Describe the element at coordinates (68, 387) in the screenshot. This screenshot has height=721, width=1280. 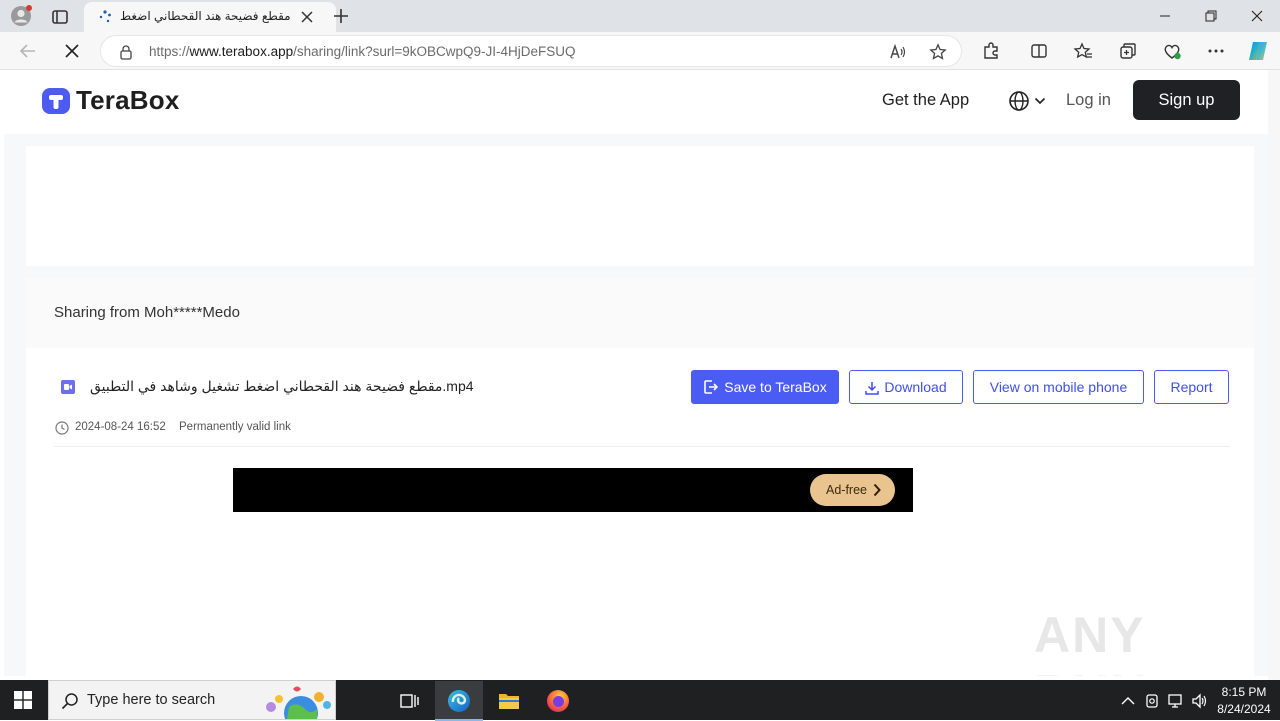
I see `video-file-icon` at that location.